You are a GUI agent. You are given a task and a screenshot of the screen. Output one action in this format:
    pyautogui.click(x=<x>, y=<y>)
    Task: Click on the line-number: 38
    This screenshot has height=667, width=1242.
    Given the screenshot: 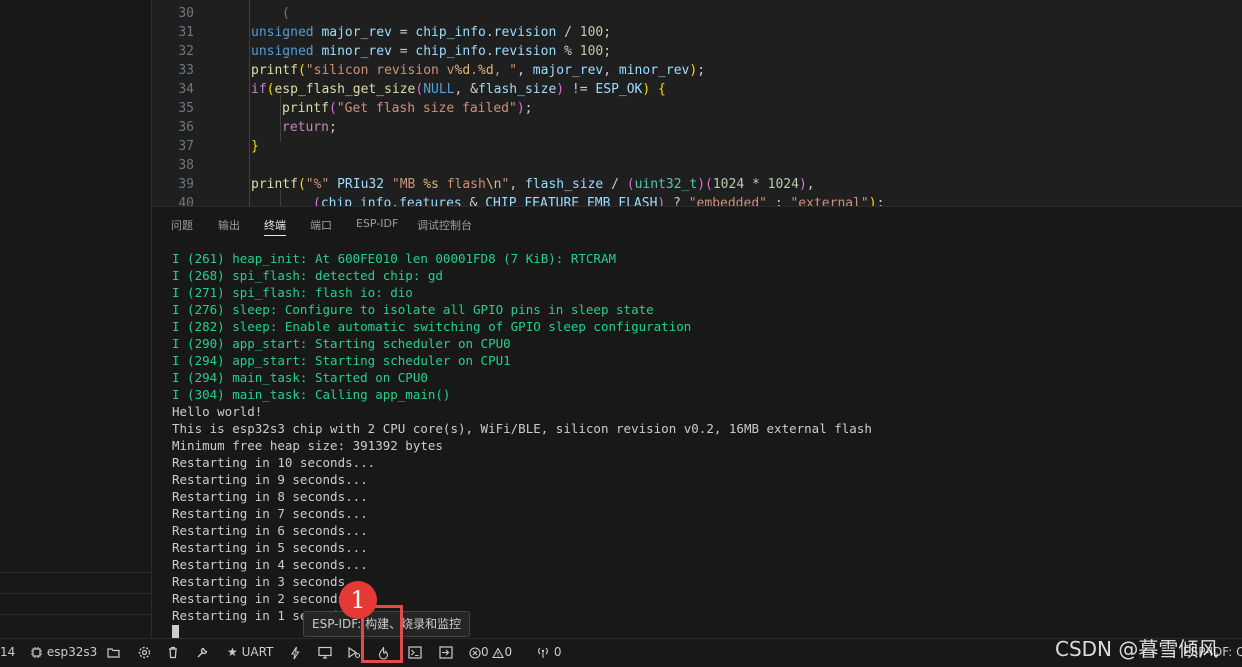 What is the action you would take?
    pyautogui.click(x=186, y=165)
    